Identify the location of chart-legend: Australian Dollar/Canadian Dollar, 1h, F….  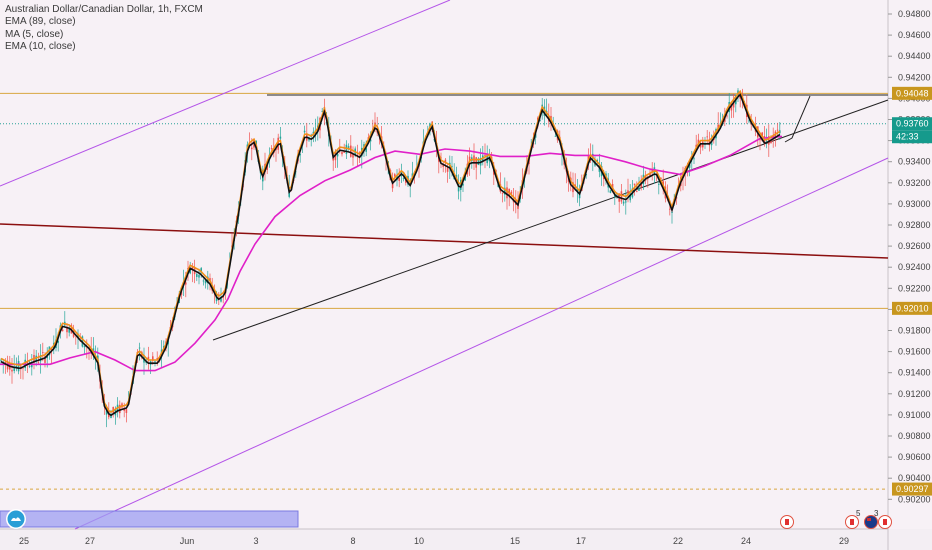
(104, 28).